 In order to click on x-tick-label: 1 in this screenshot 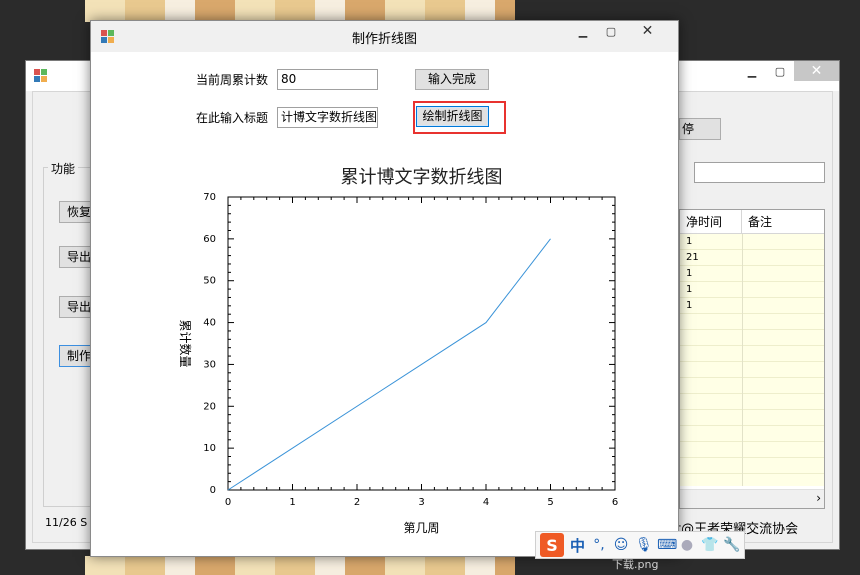, I will do `click(292, 502)`.